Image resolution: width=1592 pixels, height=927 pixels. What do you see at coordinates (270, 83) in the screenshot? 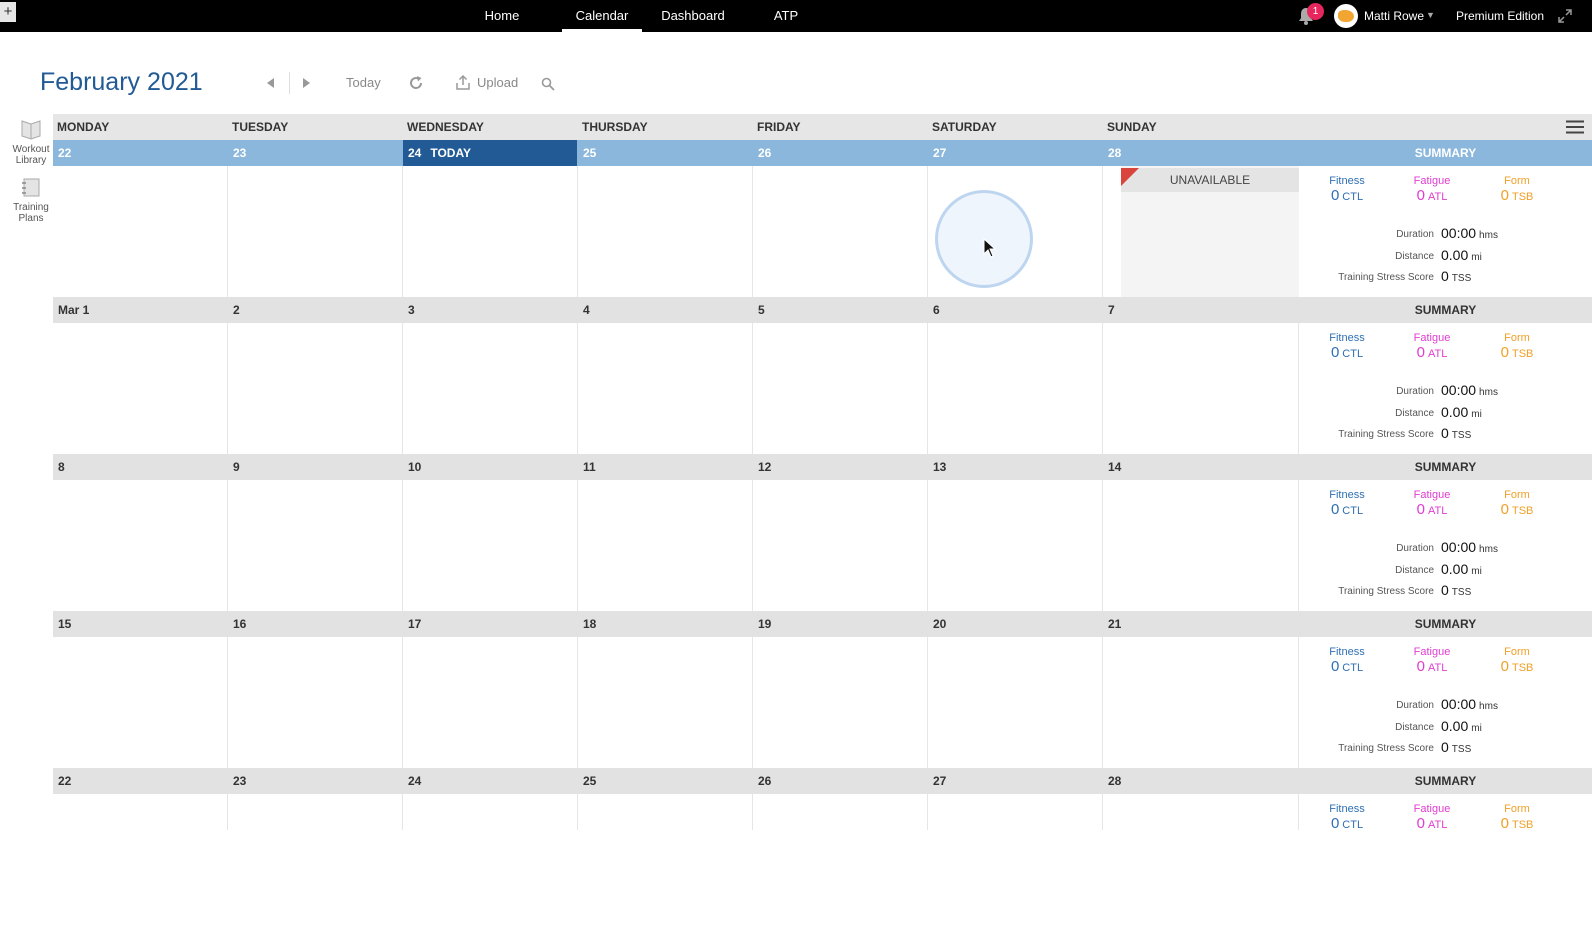
I see `chevron-left-icon` at bounding box center [270, 83].